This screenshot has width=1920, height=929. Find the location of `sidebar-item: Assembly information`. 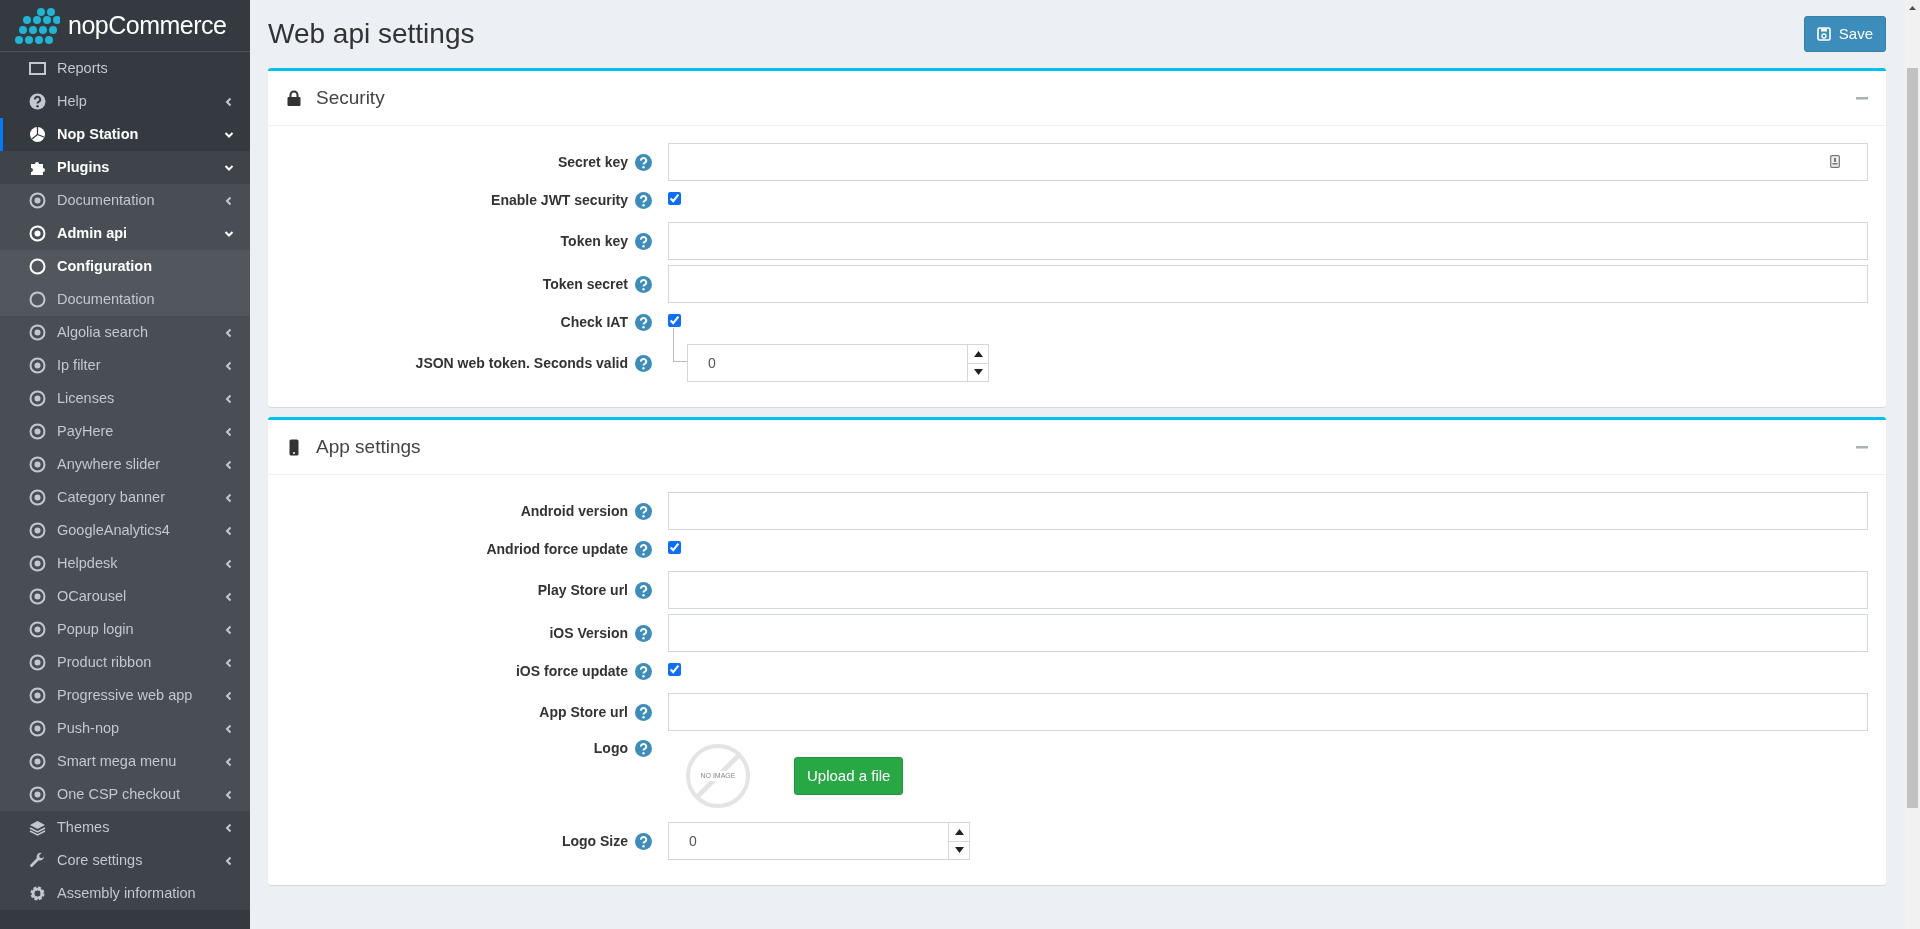

sidebar-item: Assembly information is located at coordinates (125, 893).